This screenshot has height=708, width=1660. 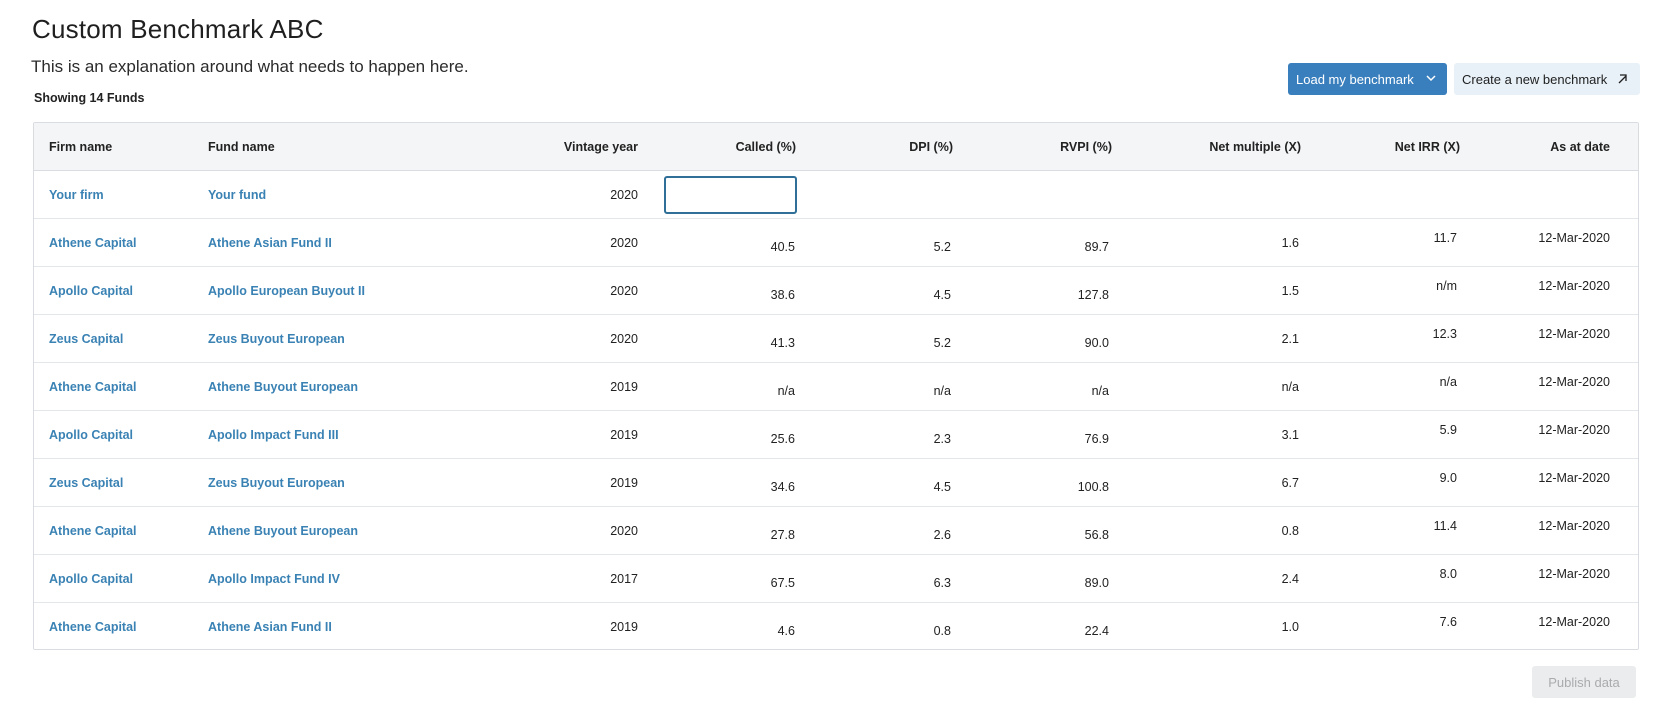 I want to click on your-firm-link: Your firm, so click(x=76, y=195).